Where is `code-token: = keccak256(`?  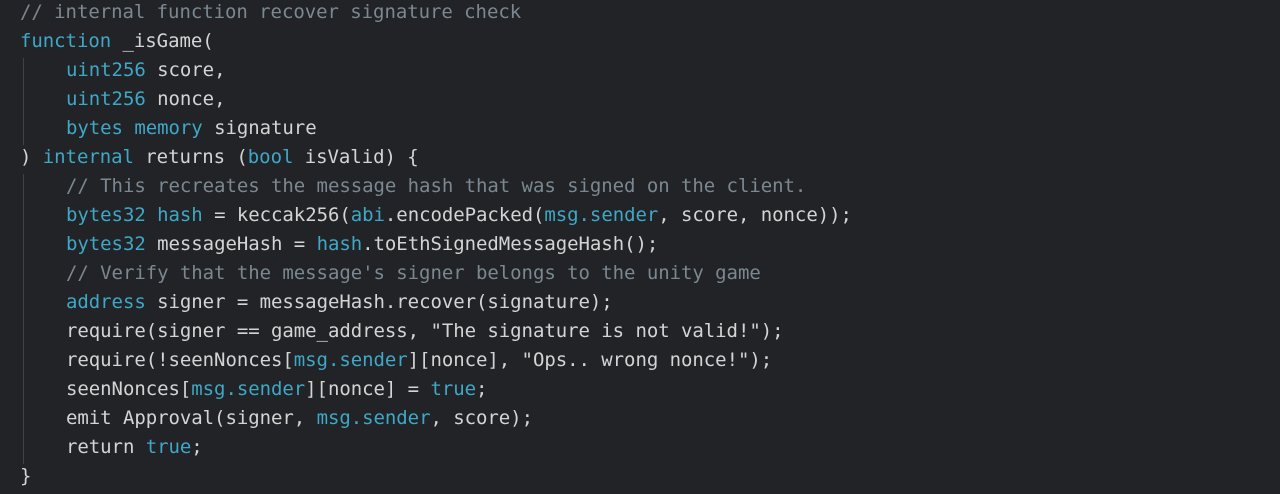 code-token: = keccak256( is located at coordinates (276, 215).